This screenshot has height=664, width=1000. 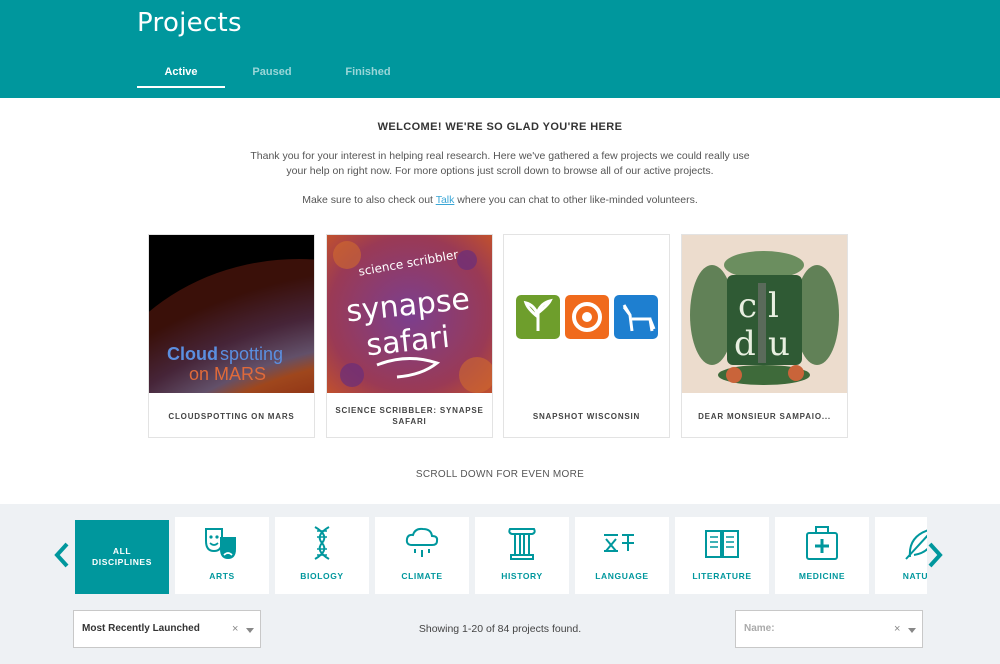 What do you see at coordinates (935, 555) in the screenshot?
I see `chevron-right-icon` at bounding box center [935, 555].